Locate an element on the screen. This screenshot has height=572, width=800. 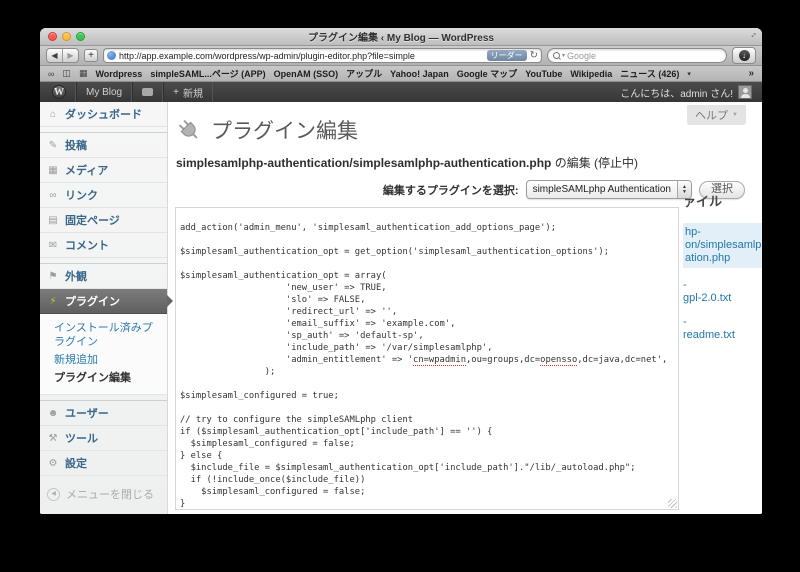
sidebar-item-plugins: ⚡ プラグイン is located at coordinates (106, 301).